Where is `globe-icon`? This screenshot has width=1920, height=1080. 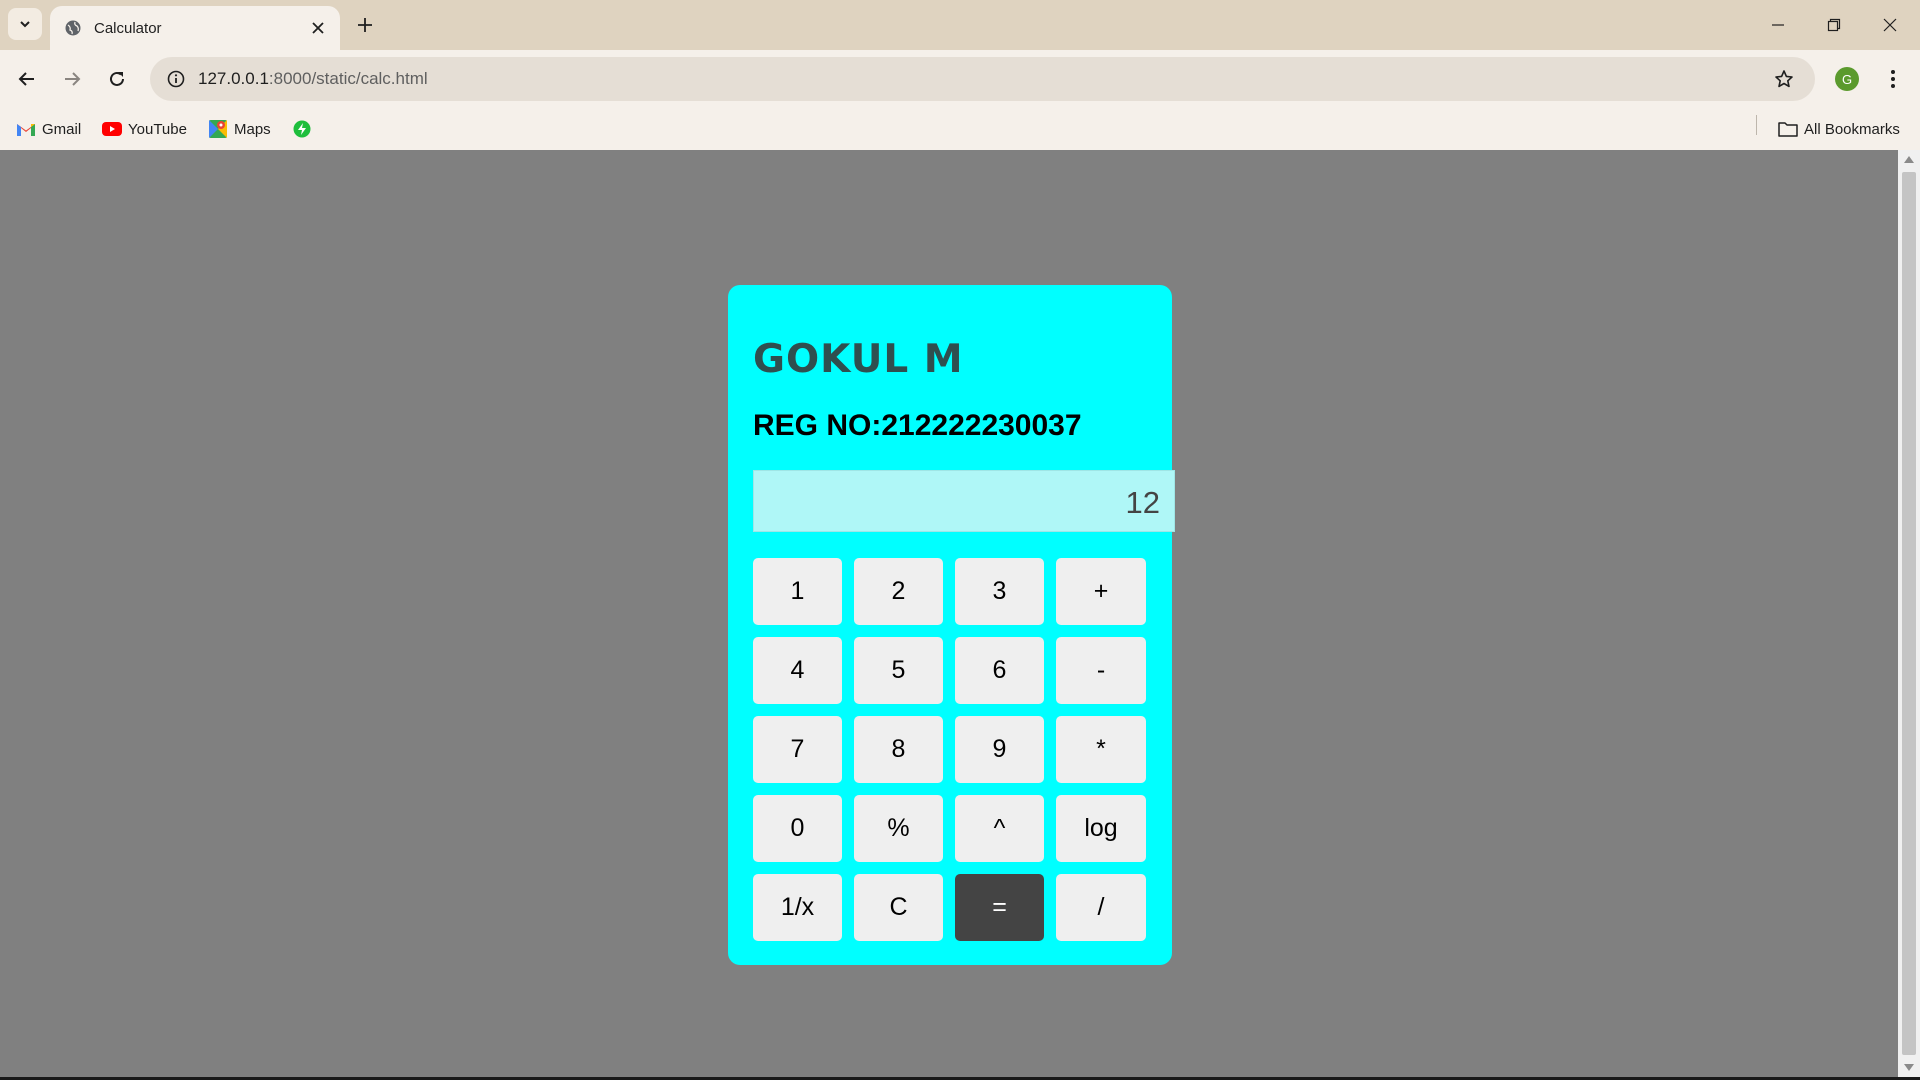 globe-icon is located at coordinates (73, 28).